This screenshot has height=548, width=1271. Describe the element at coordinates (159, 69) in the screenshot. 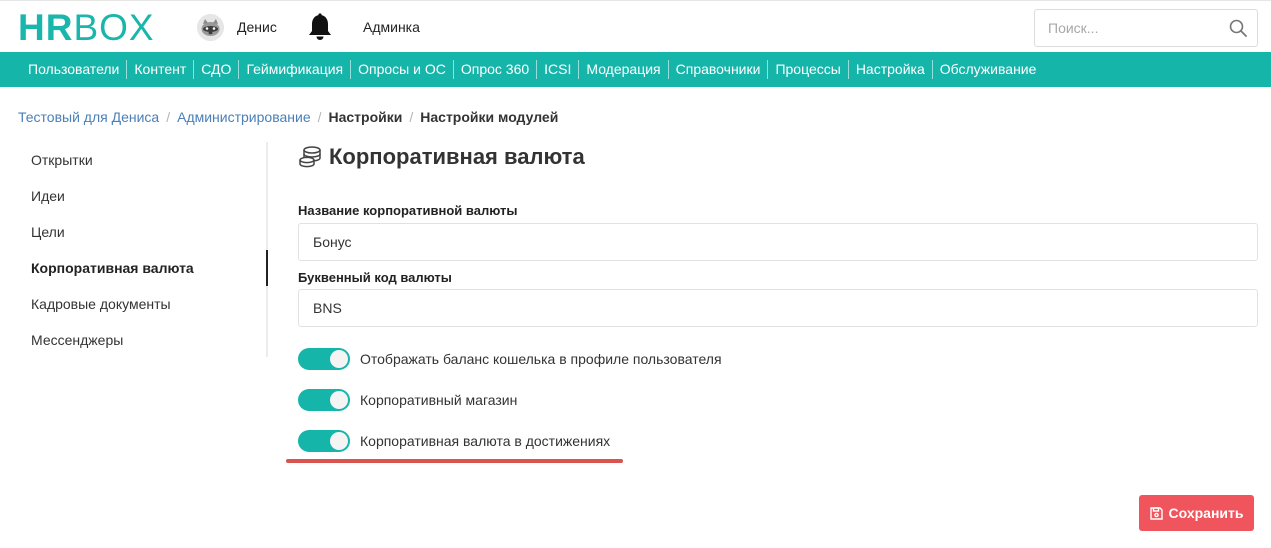

I see `nav-item-content: Контент` at that location.